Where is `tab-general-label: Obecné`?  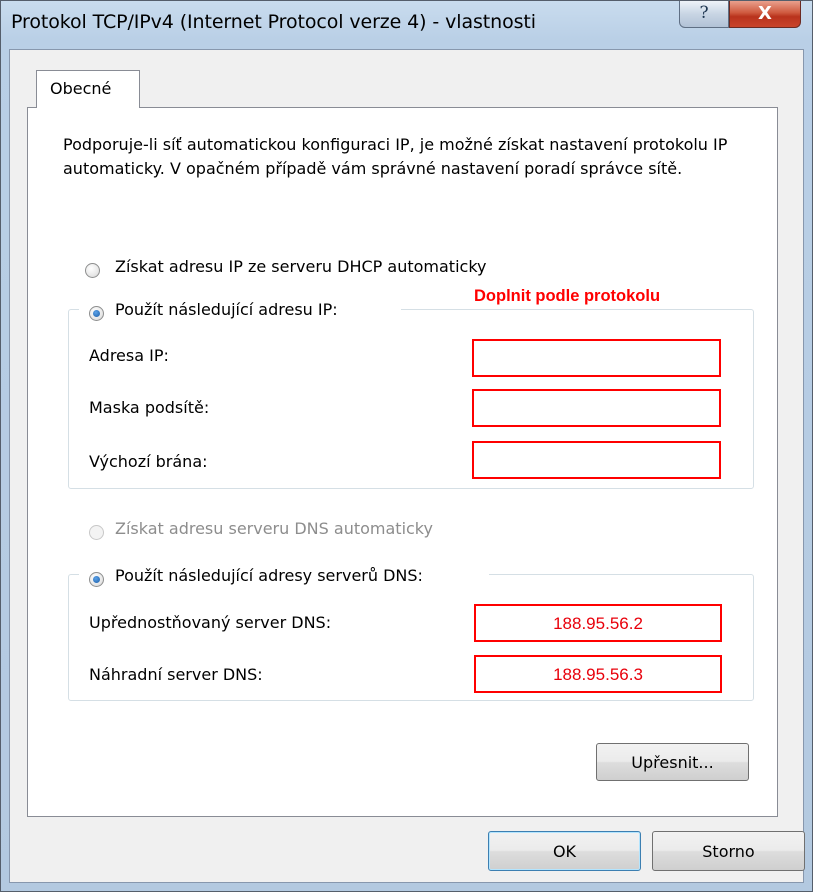
tab-general-label: Obecné is located at coordinates (81, 88).